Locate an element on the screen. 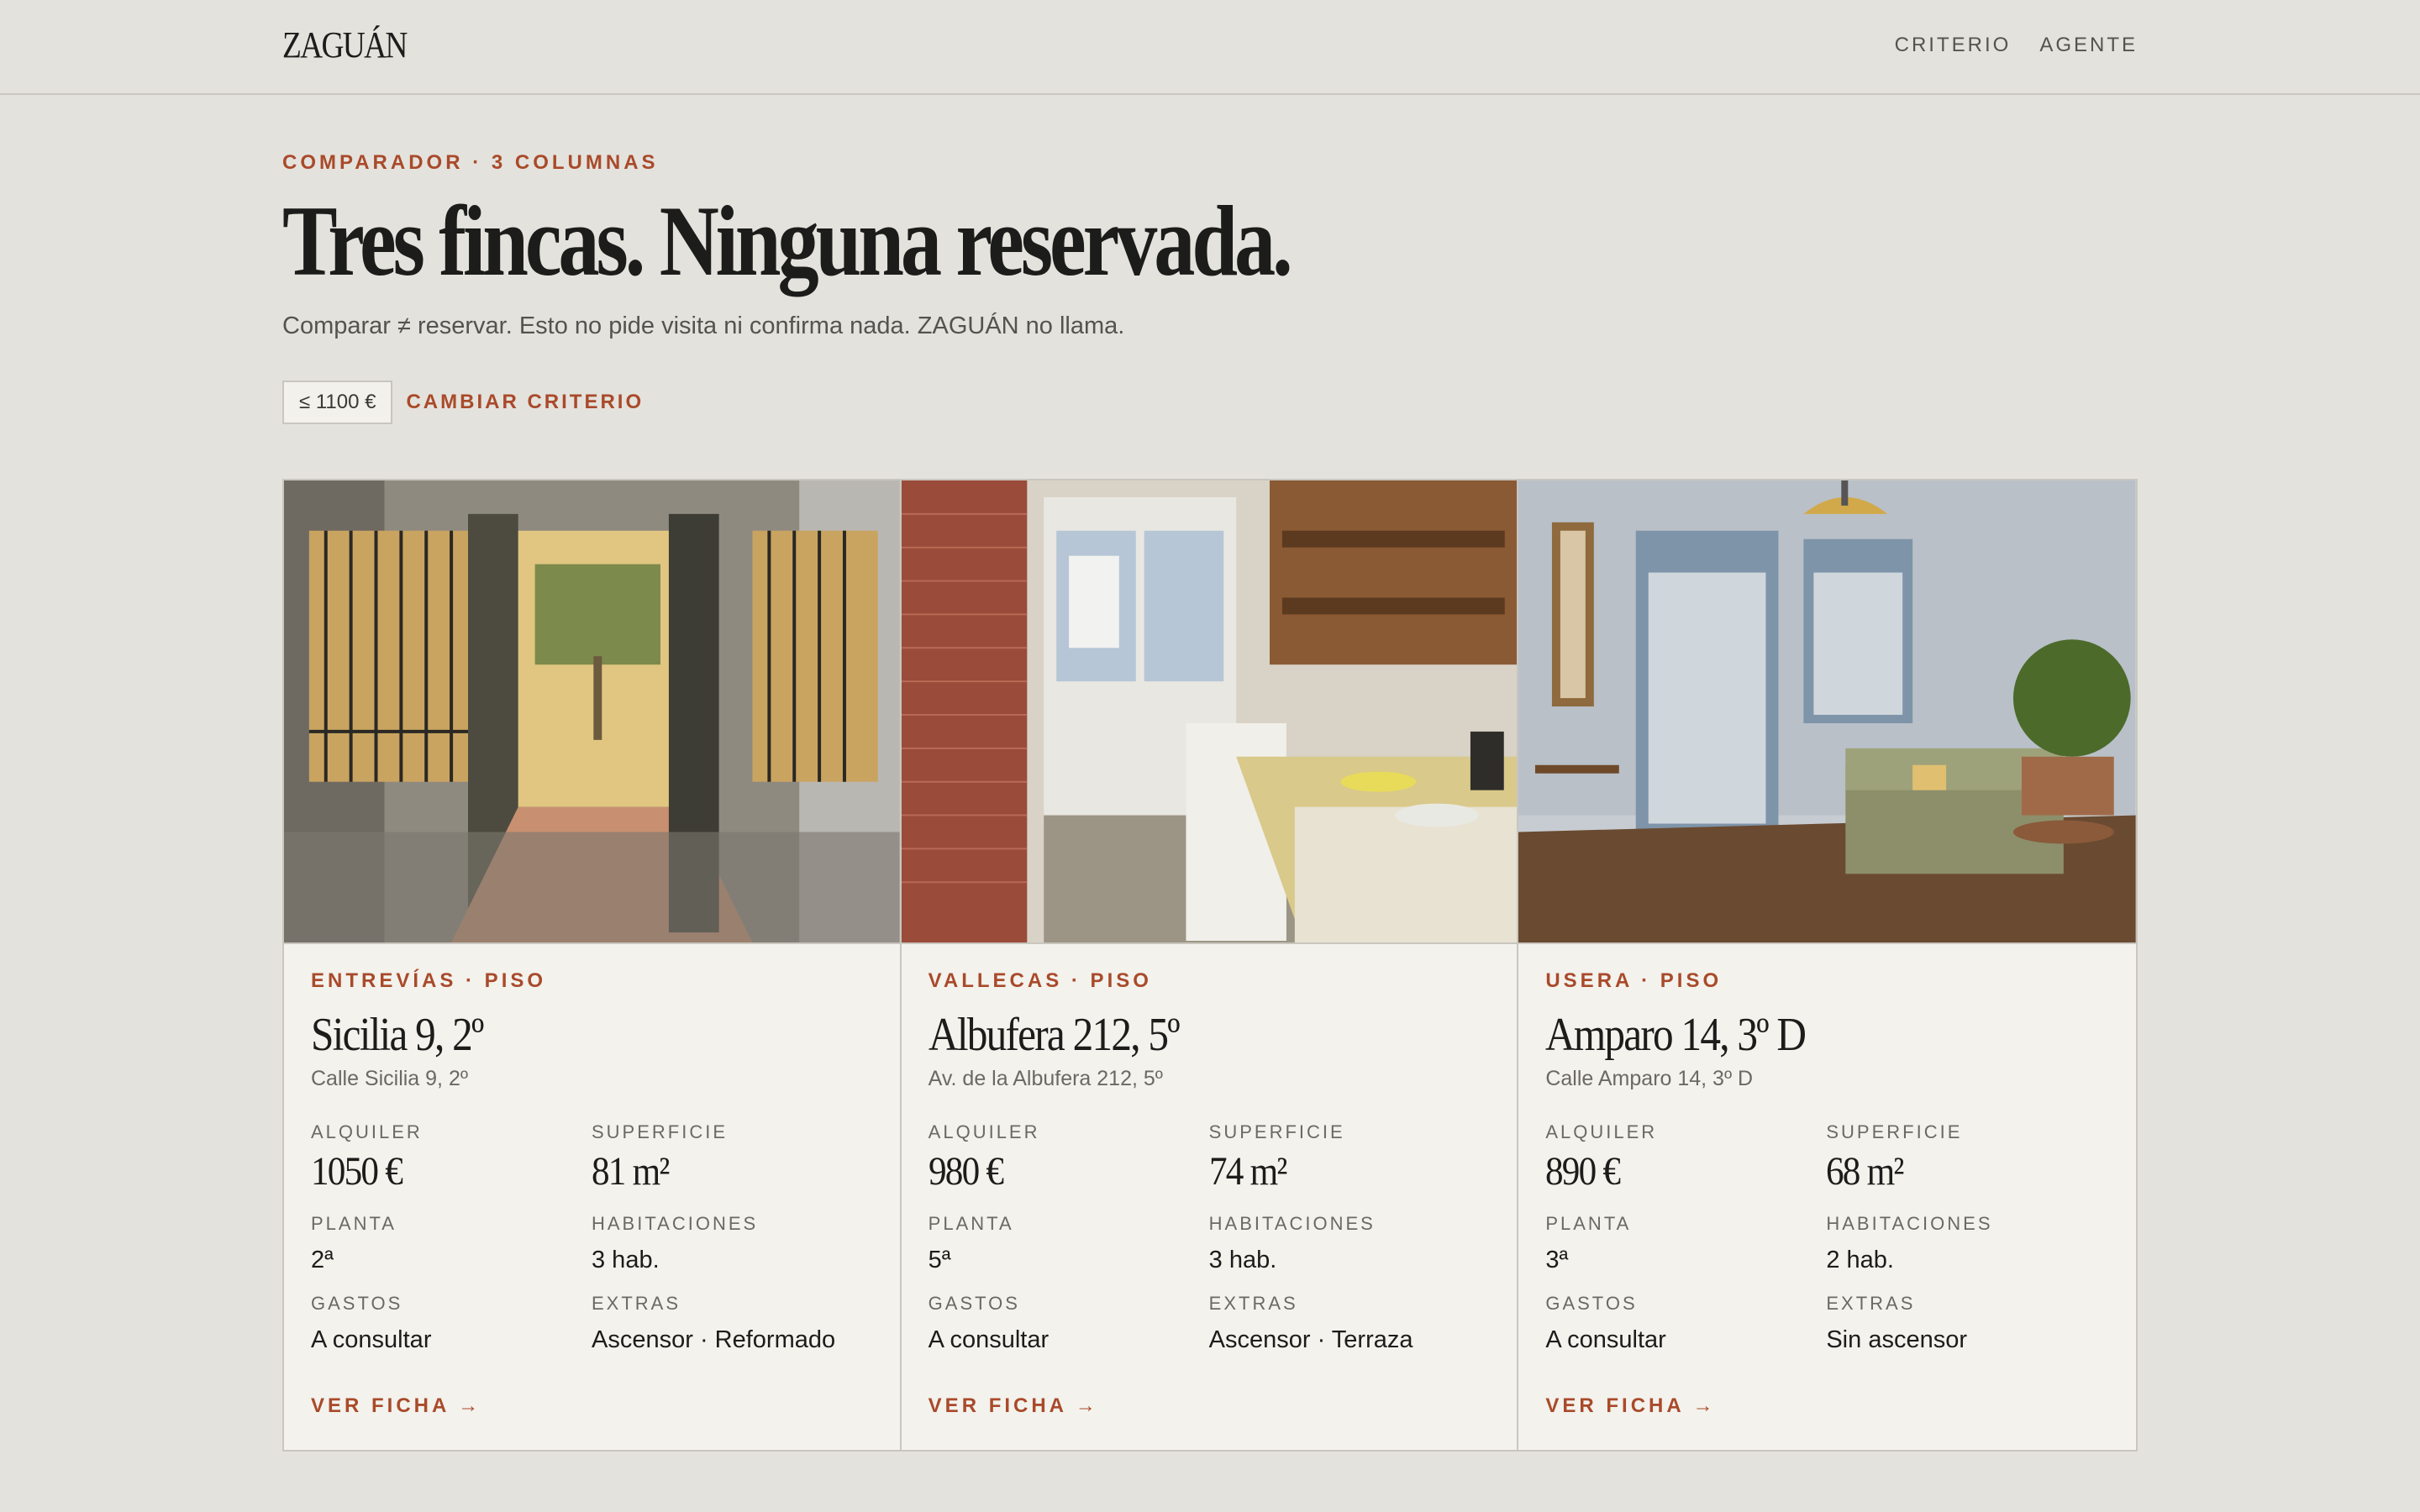 Image resolution: width=2420 pixels, height=1512 pixels. fact-value: 81 m² is located at coordinates (631, 1171).